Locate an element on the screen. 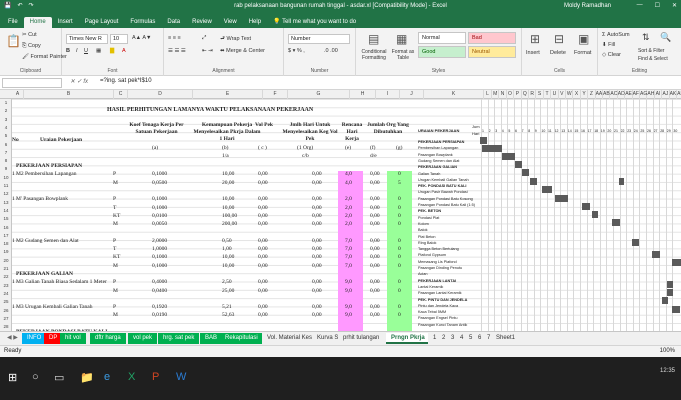  minimize-icon: — is located at coordinates (640, 5).